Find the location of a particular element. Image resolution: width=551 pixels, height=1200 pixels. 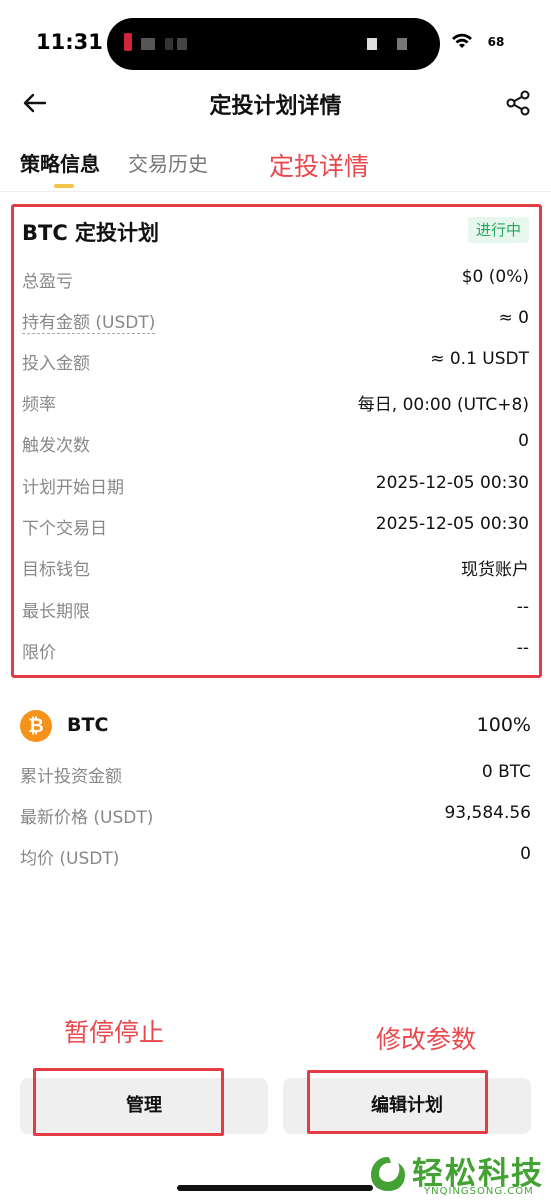

row-label: 投入金额 is located at coordinates (56, 364).